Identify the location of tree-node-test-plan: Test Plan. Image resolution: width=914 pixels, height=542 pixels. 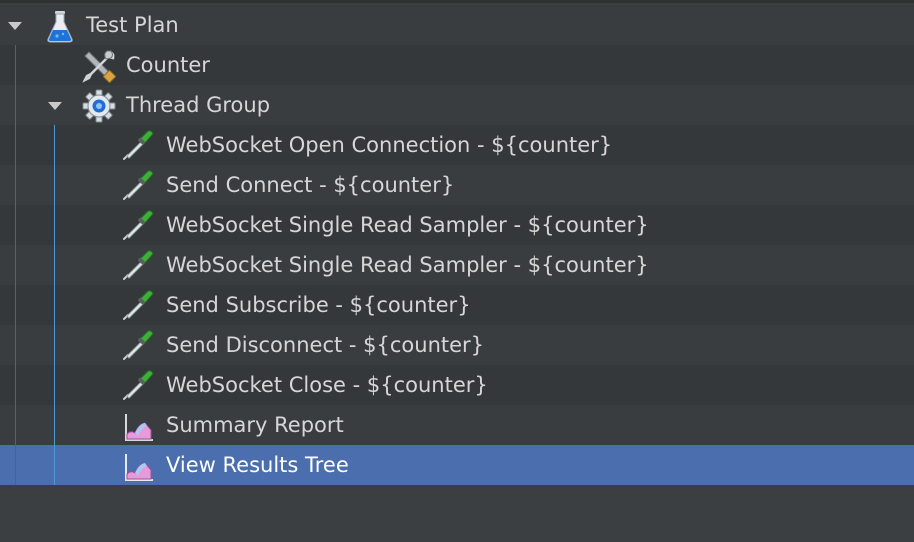
(457, 25).